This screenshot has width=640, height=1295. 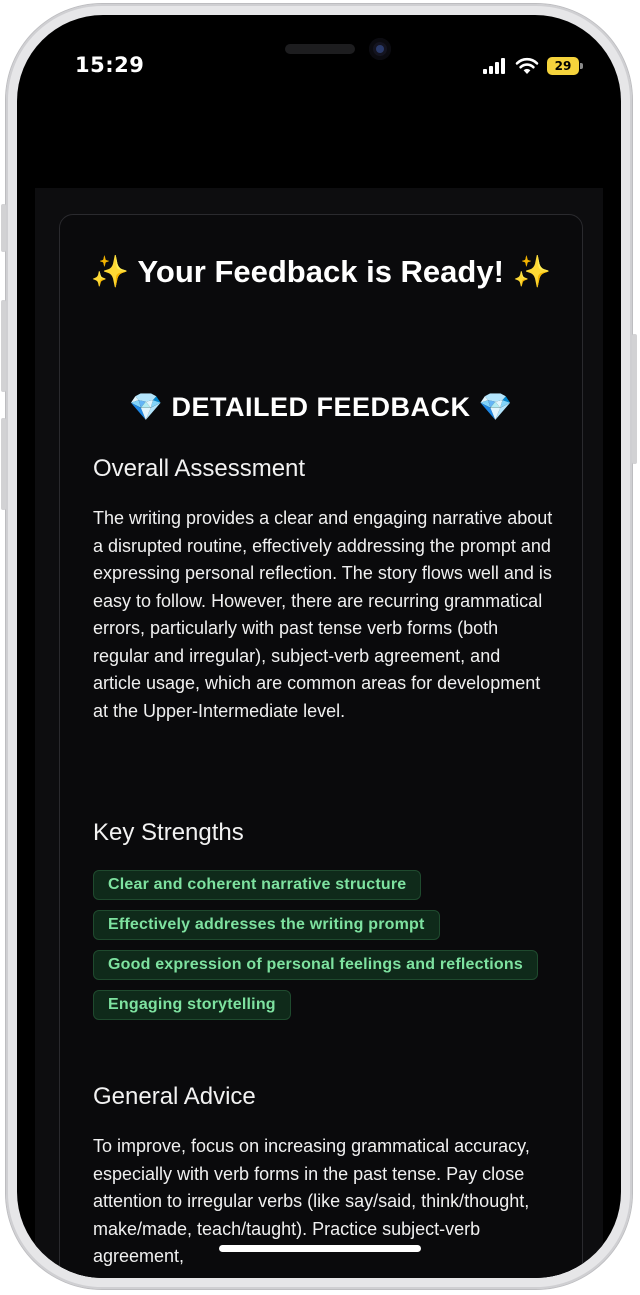 What do you see at coordinates (168, 832) in the screenshot?
I see `key-strengths-heading: Key Strengths` at bounding box center [168, 832].